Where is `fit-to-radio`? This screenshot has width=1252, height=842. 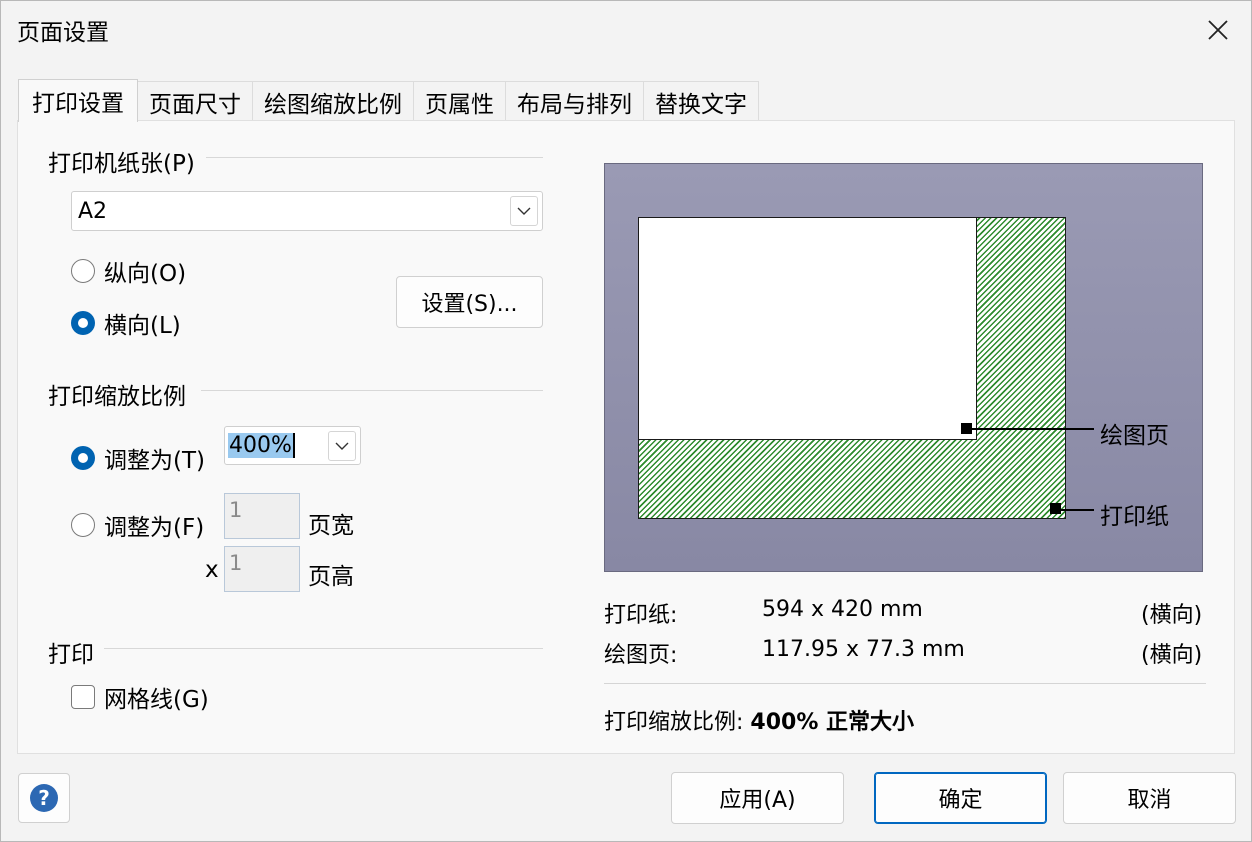 fit-to-radio is located at coordinates (83, 525).